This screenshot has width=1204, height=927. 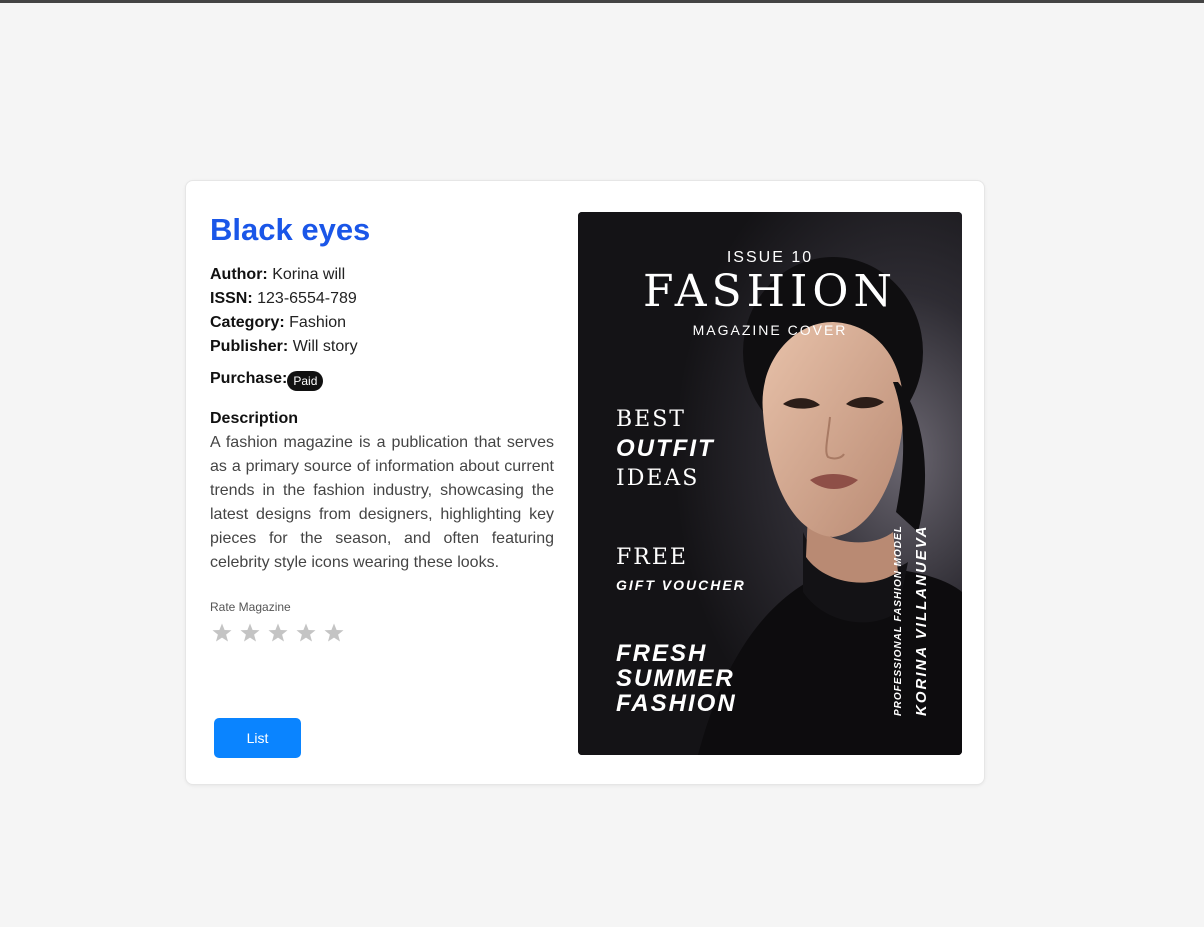 I want to click on cover-vertical-name: KORINA VILLANUEVA, so click(x=921, y=620).